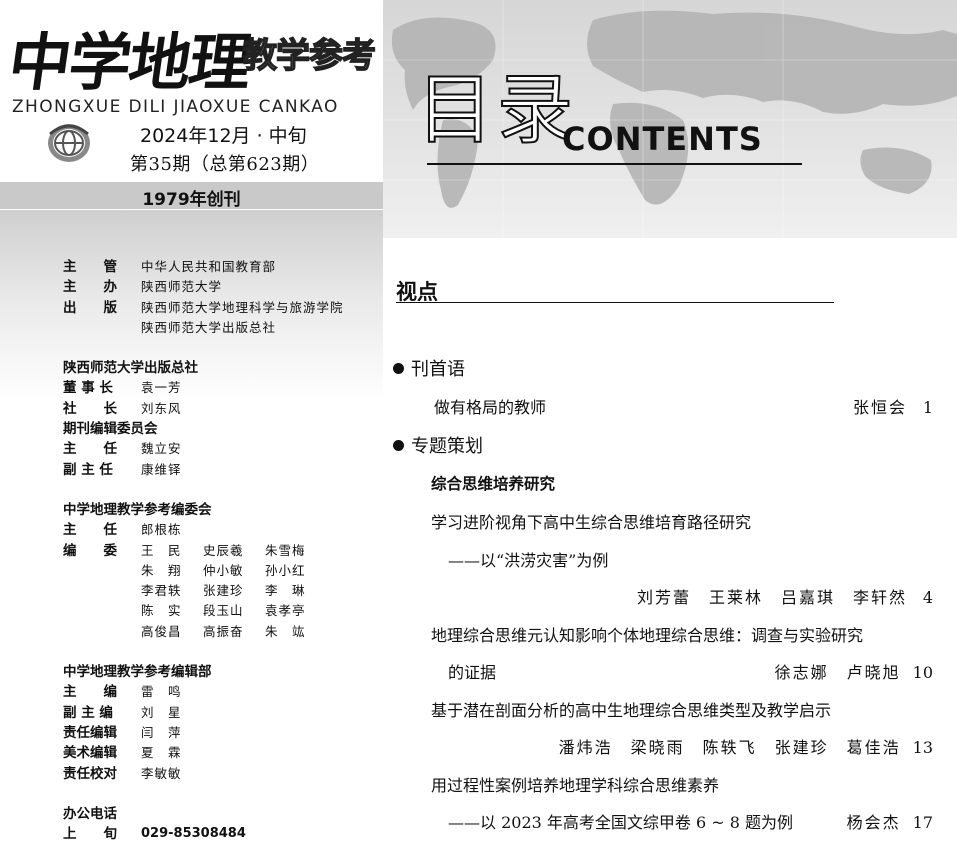 The height and width of the screenshot is (844, 957). Describe the element at coordinates (223, 470) in the screenshot. I see `masthead-row: 副 主 任 康维铎` at that location.